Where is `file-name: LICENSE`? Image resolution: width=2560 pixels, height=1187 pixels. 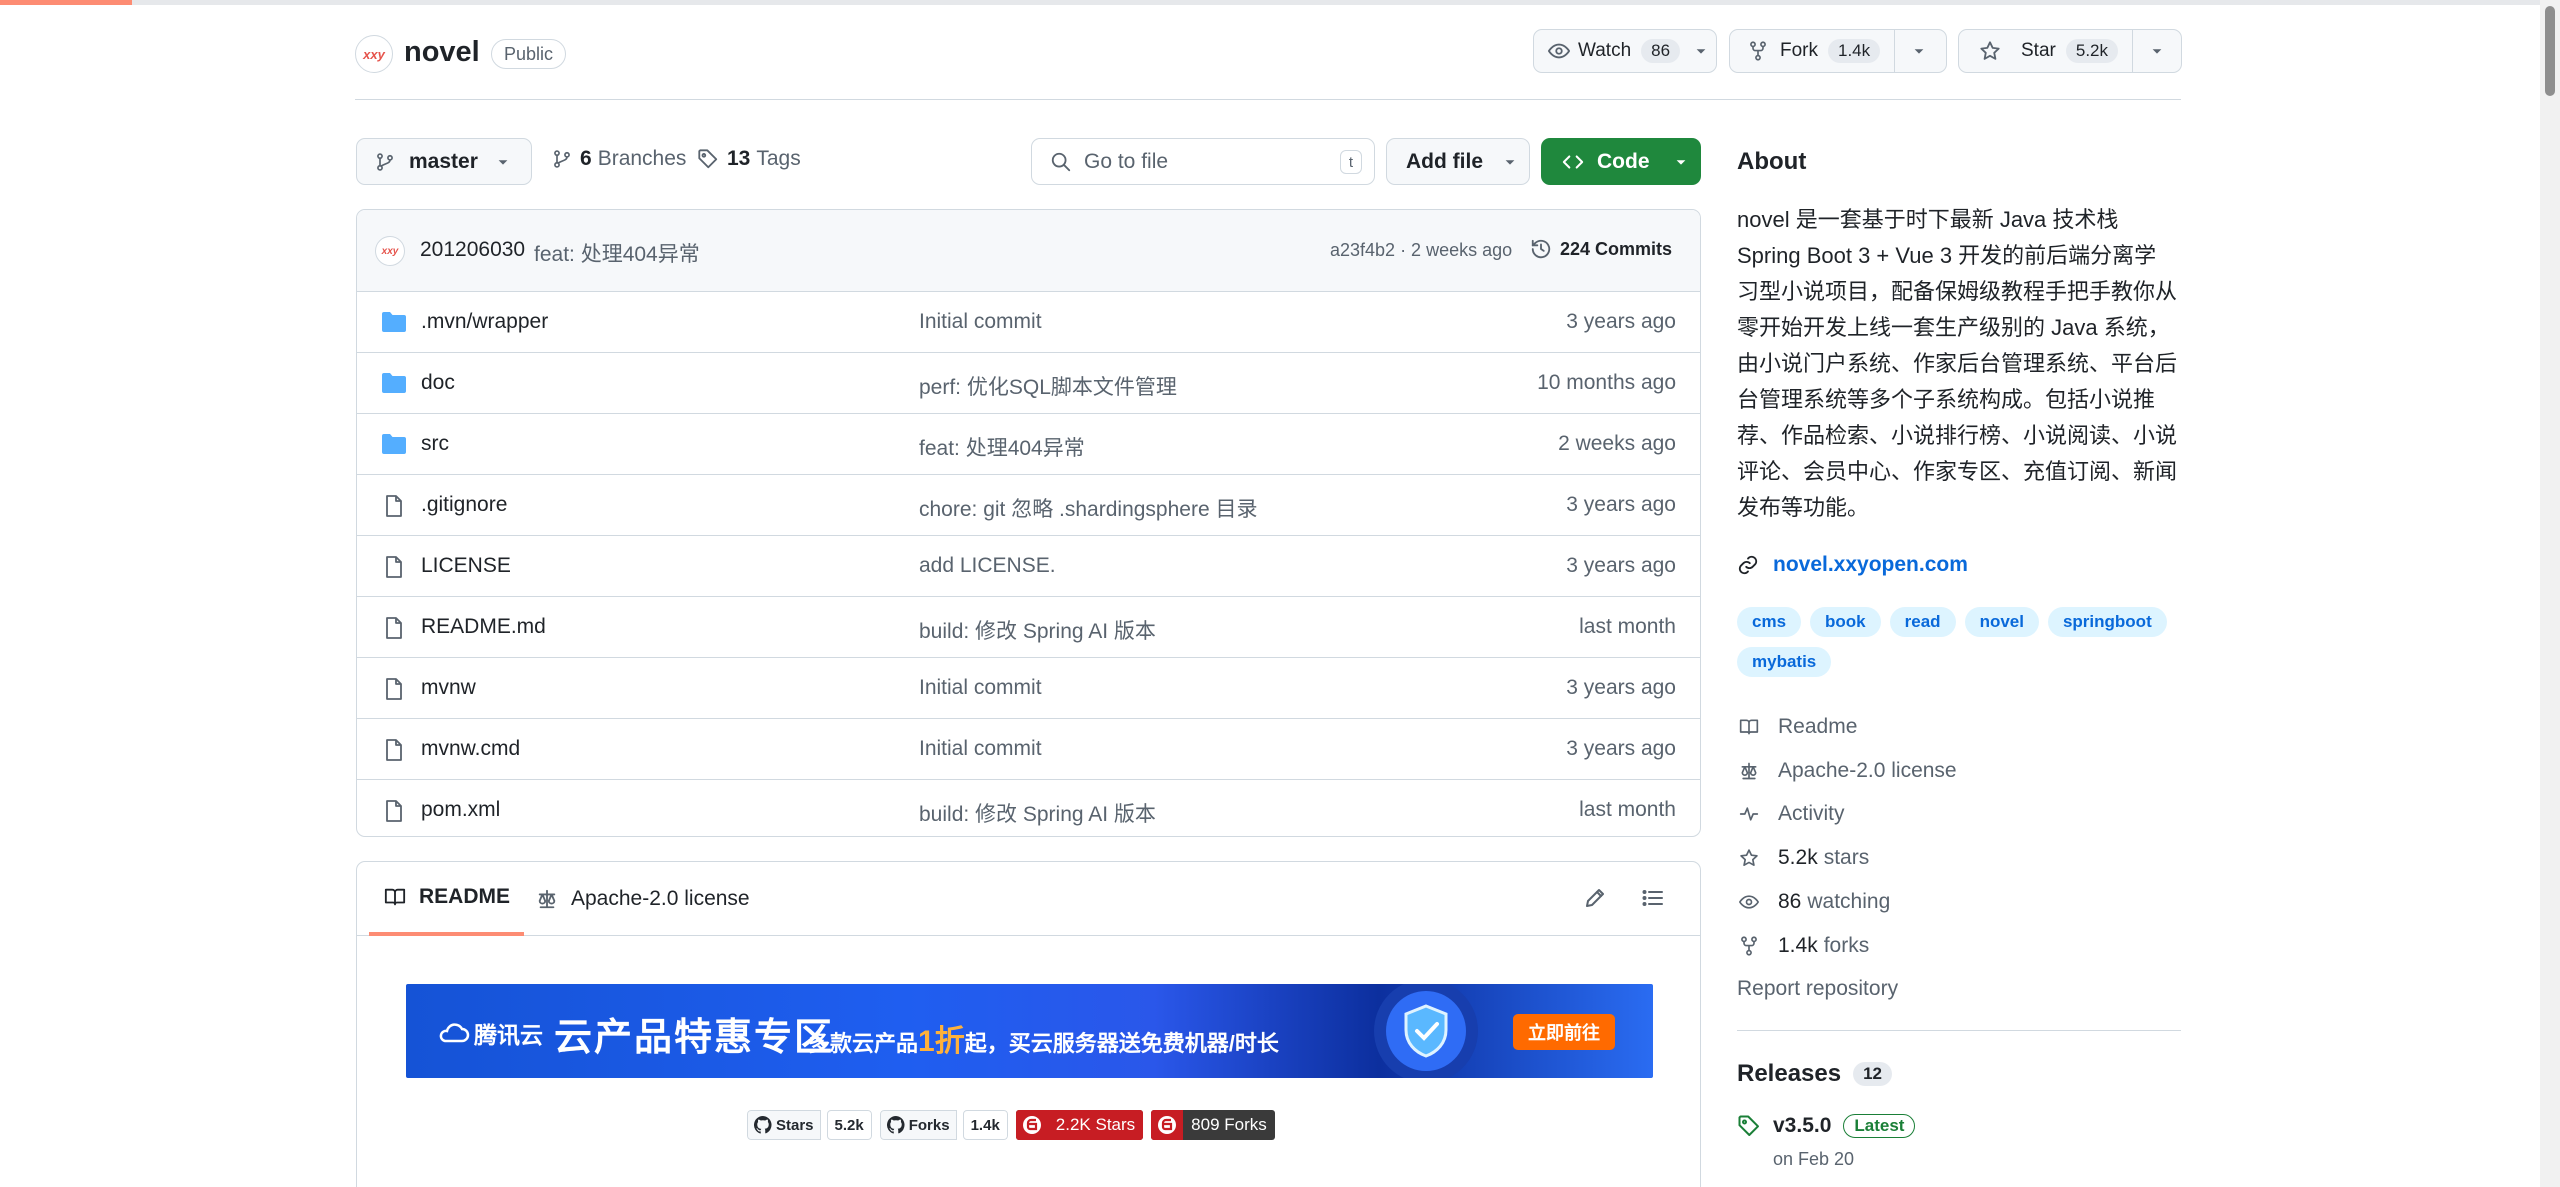
file-name: LICENSE is located at coordinates (466, 566).